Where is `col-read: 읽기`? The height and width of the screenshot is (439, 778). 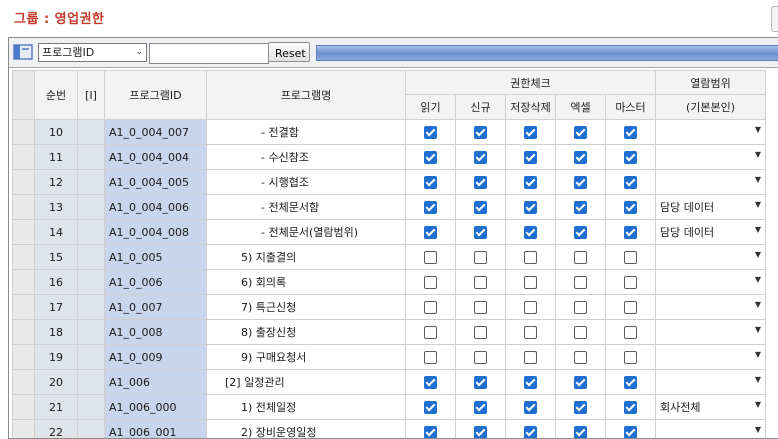 col-read: 읽기 is located at coordinates (431, 107).